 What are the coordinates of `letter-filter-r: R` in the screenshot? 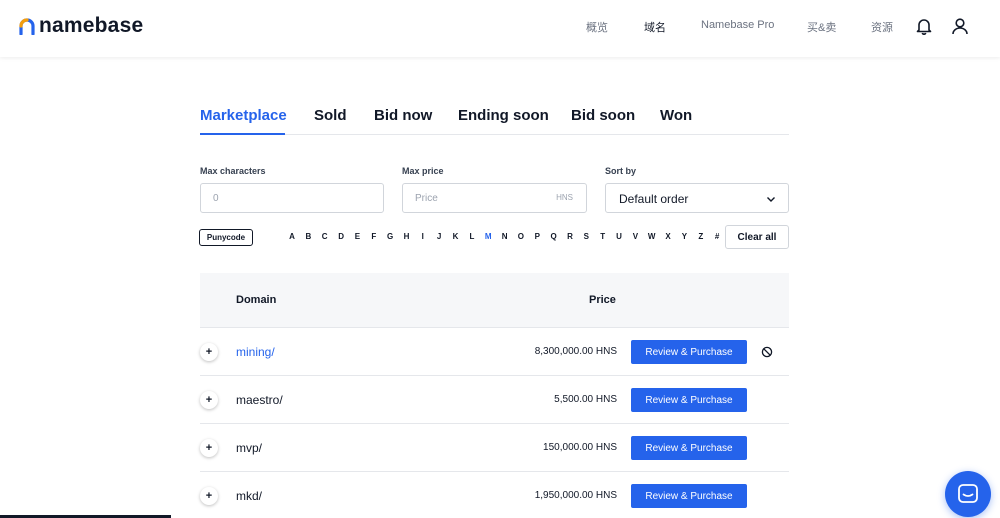 It's located at (570, 236).